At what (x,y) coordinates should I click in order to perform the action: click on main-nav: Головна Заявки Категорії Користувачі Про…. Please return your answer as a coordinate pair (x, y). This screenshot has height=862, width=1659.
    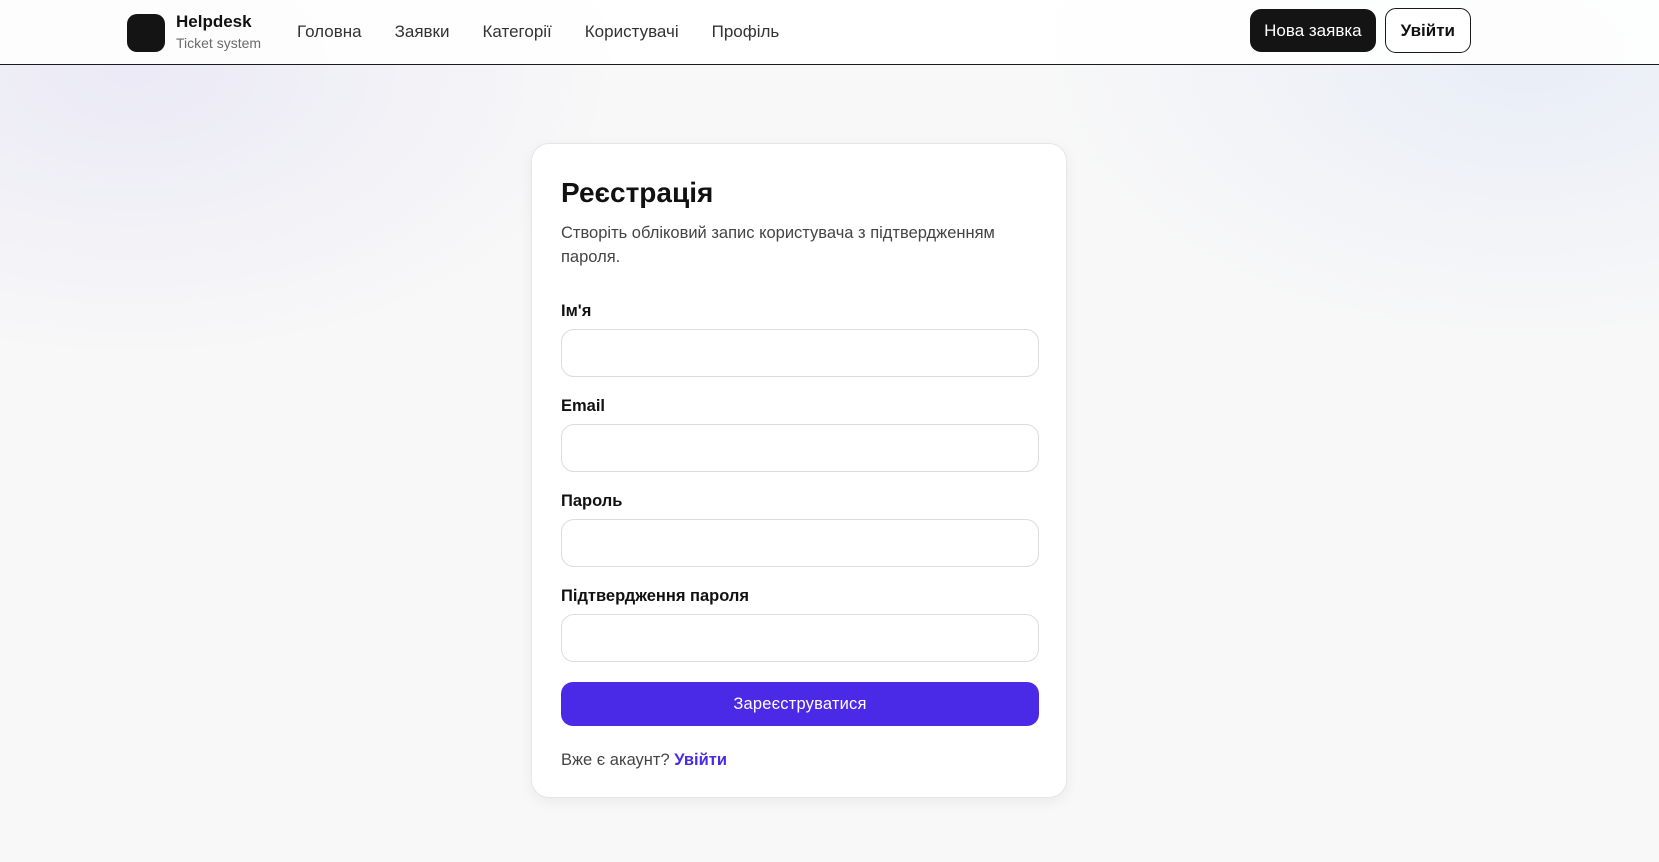
    Looking at the image, I should click on (554, 32).